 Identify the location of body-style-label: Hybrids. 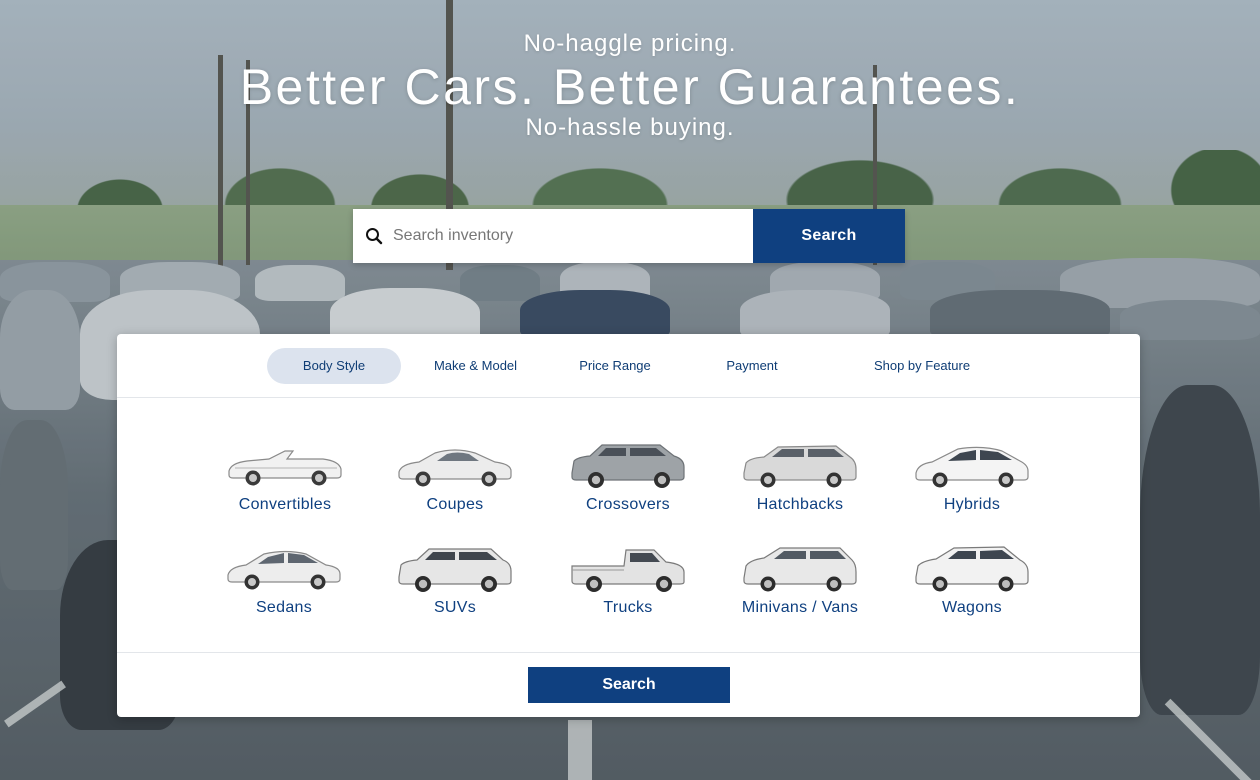
(972, 504).